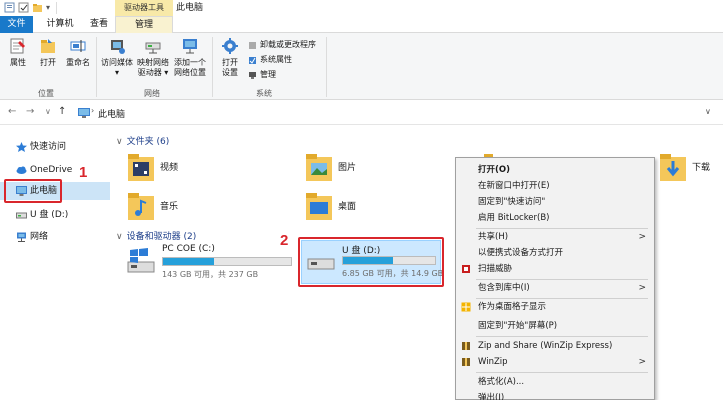 The height and width of the screenshot is (400, 723). What do you see at coordinates (62, 111) in the screenshot?
I see `up-button: ↑` at bounding box center [62, 111].